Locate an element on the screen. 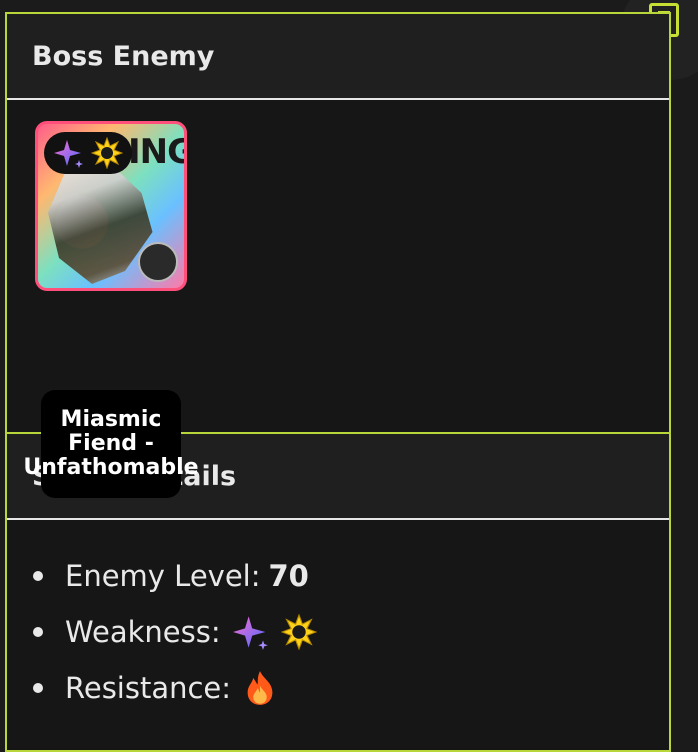  enemy-portrait: ING is located at coordinates (111, 206).